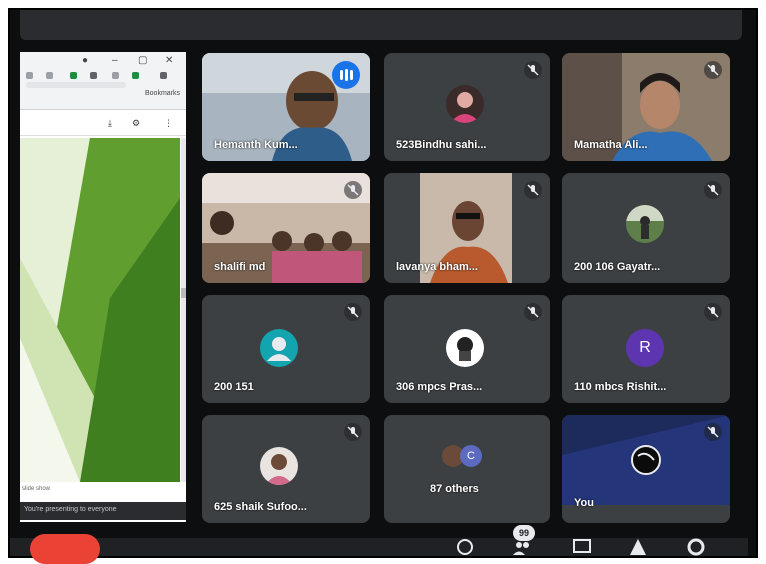  I want to click on close-icon: ✕, so click(169, 60).